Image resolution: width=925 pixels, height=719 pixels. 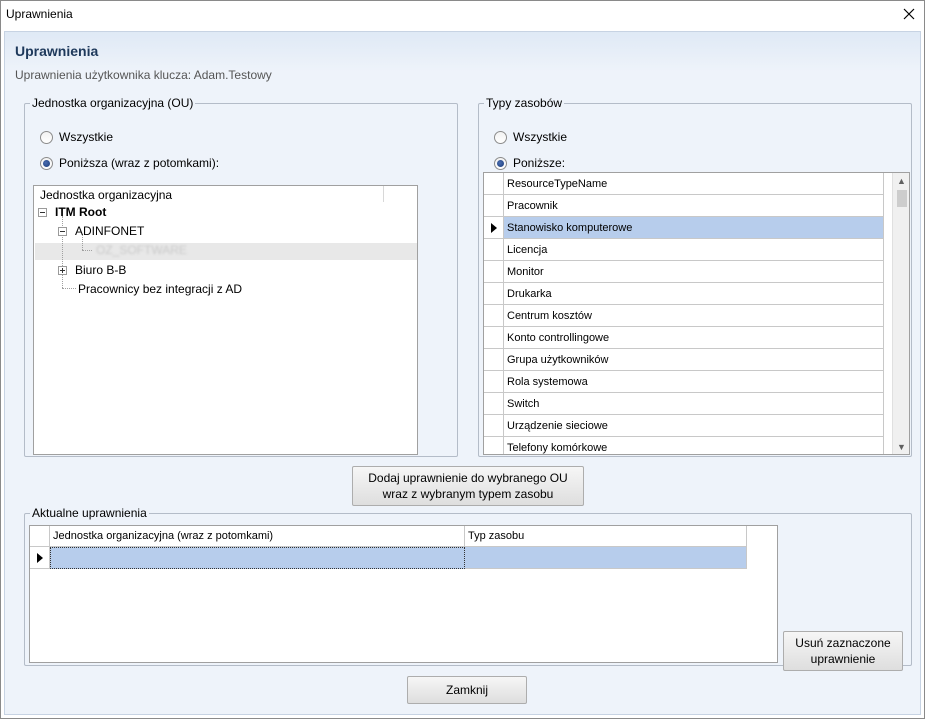 I want to click on table-row: Rola systemowa, so click(x=684, y=382).